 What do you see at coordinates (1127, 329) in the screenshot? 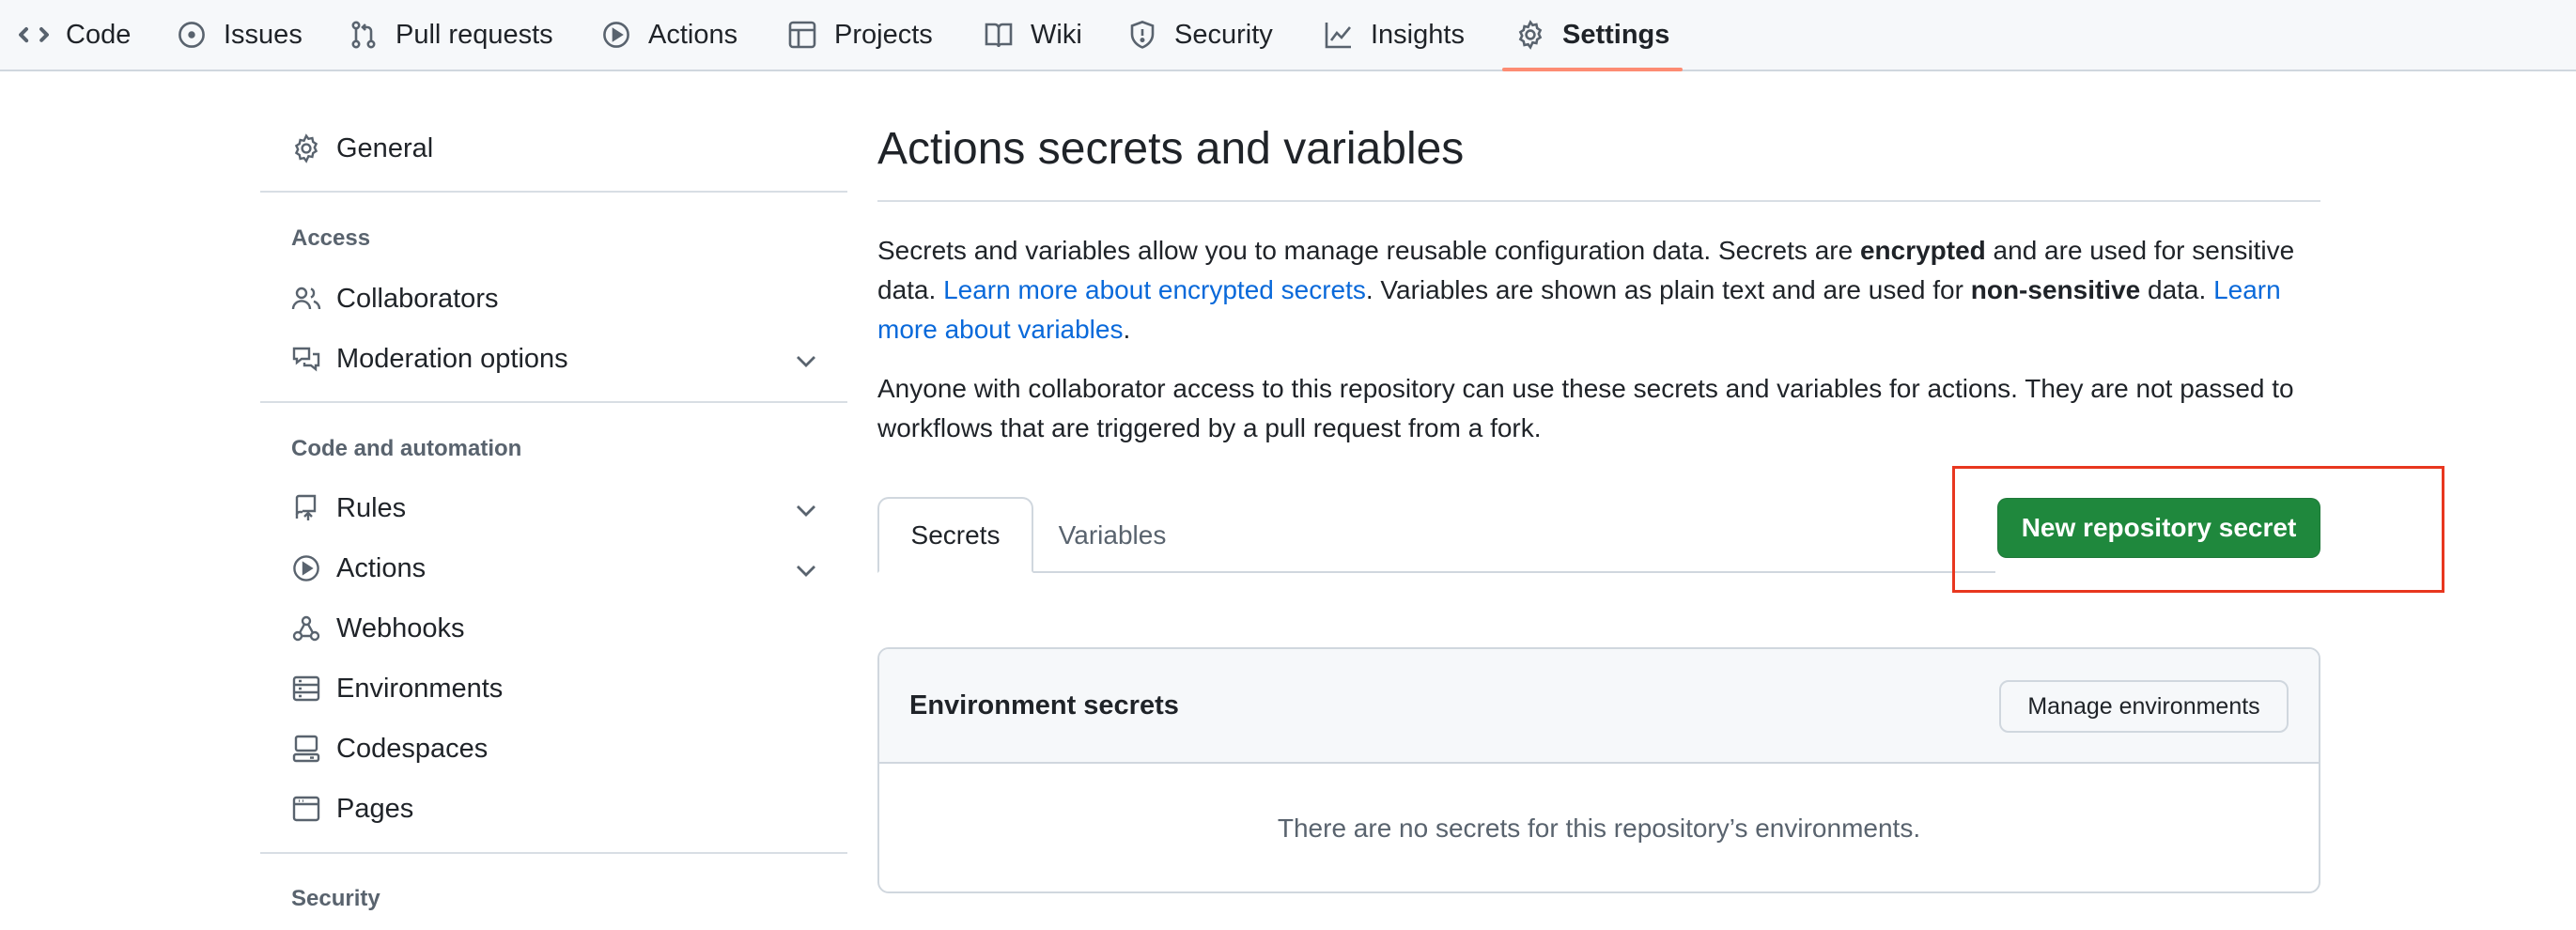
I see `intro-text-segment: .` at bounding box center [1127, 329].